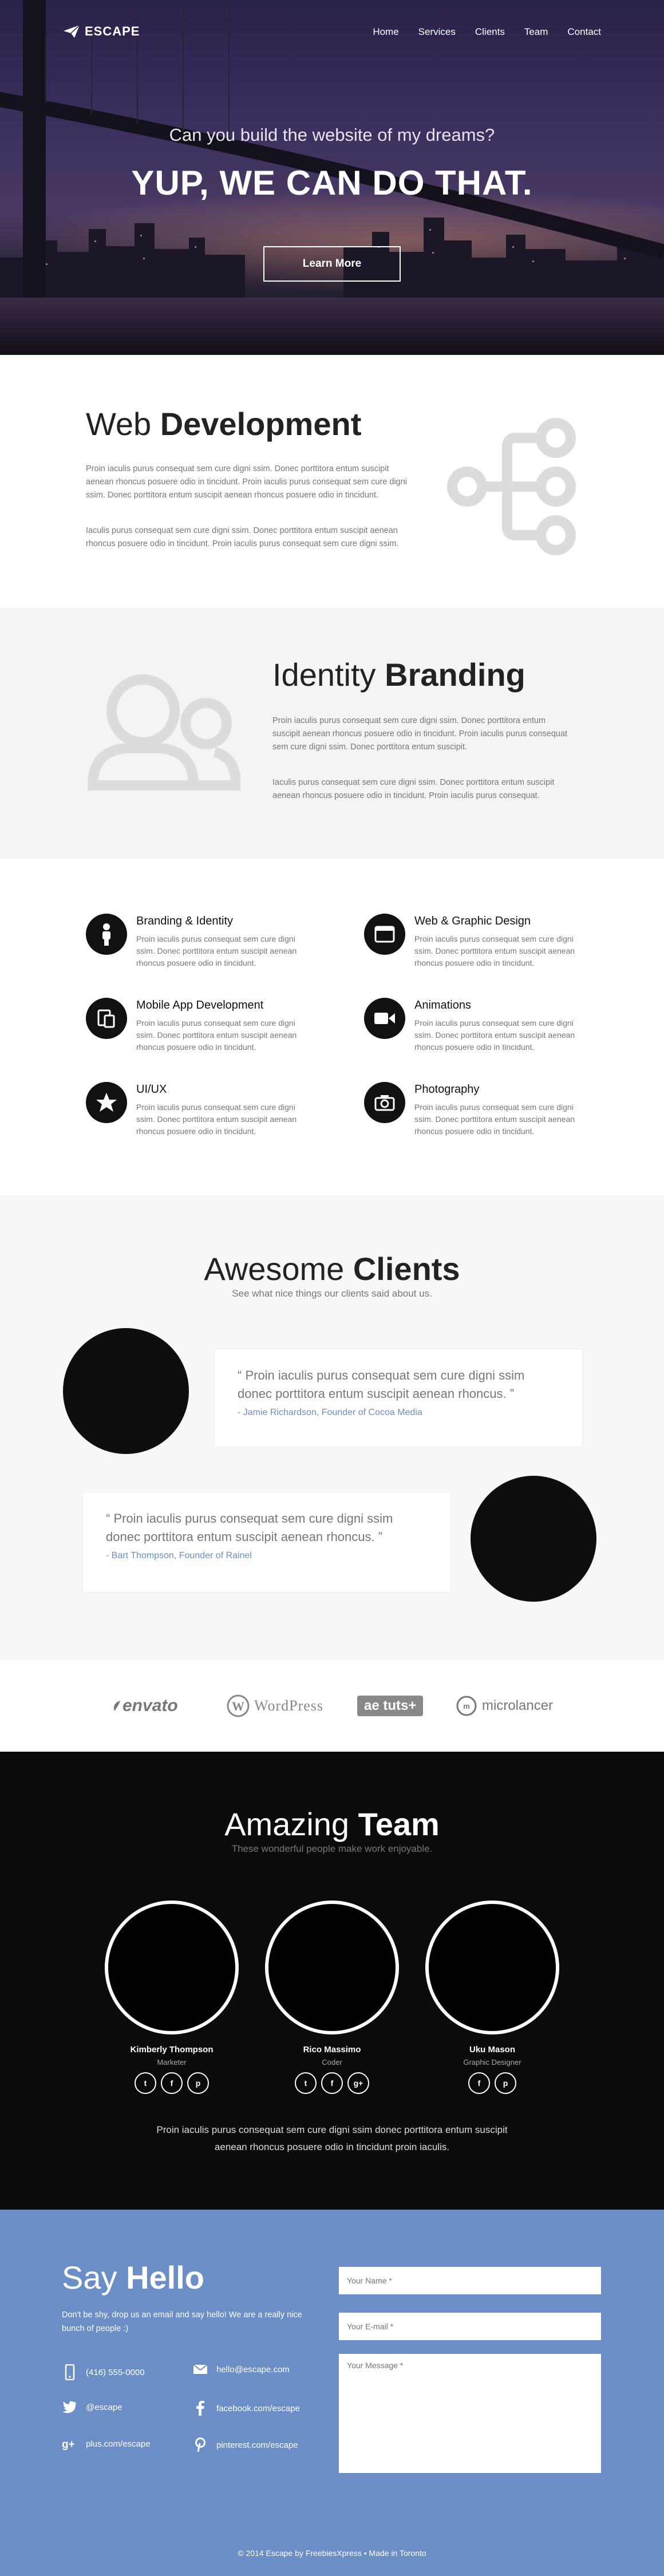  I want to click on paper-plane-icon, so click(72, 31).